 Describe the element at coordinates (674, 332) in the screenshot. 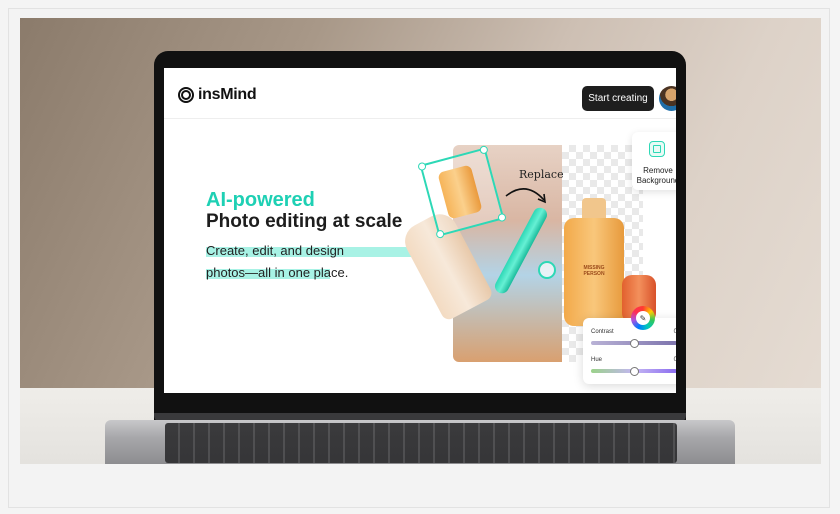

I see `contrast-value: 0` at that location.